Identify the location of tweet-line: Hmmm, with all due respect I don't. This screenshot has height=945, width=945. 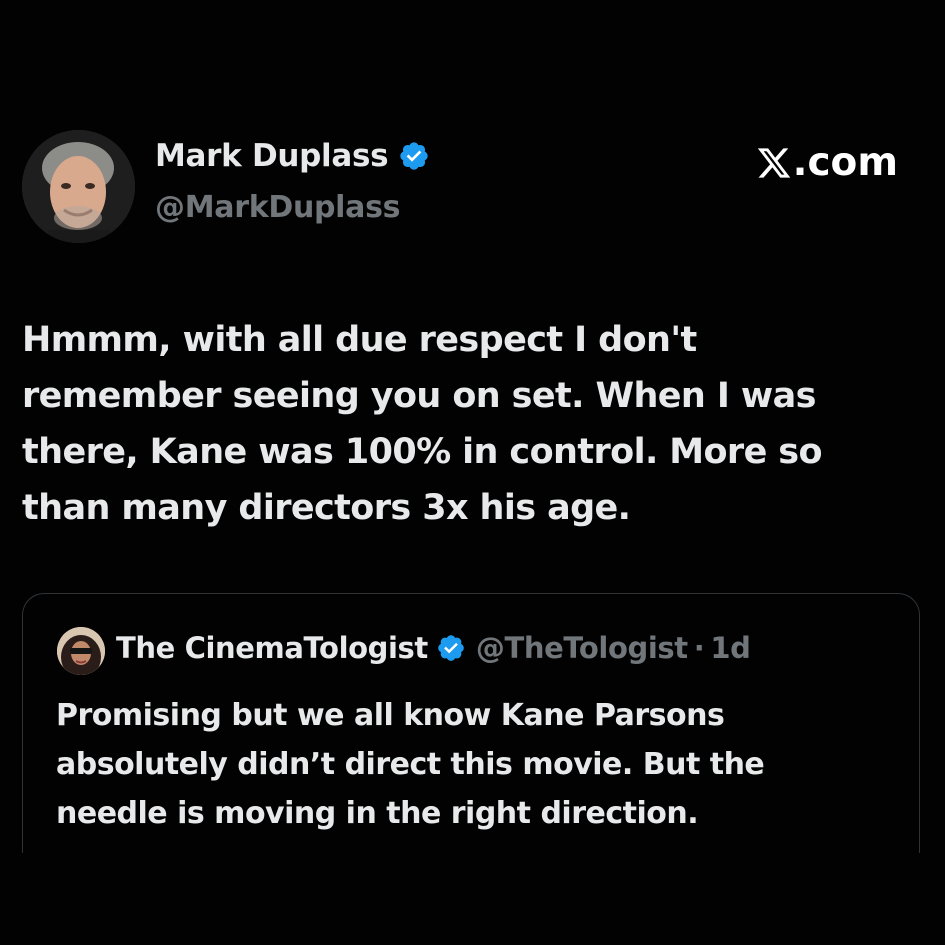
(359, 340).